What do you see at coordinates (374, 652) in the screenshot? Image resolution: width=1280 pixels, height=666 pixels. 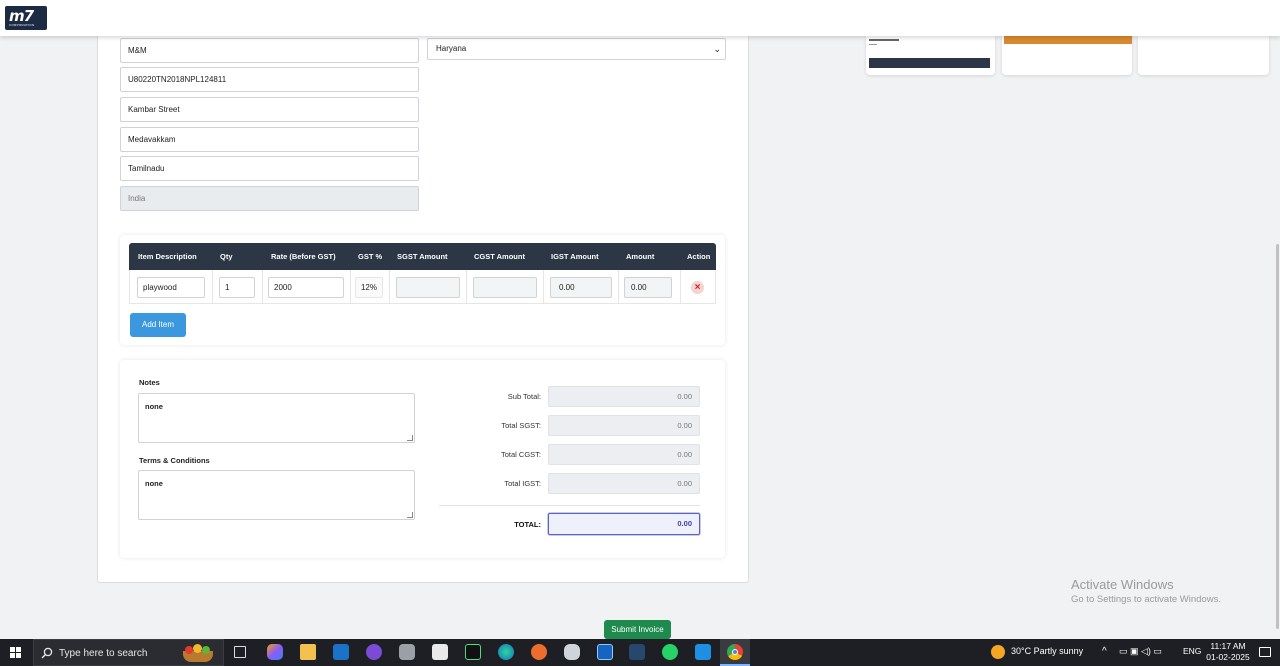 I see `github-icon` at bounding box center [374, 652].